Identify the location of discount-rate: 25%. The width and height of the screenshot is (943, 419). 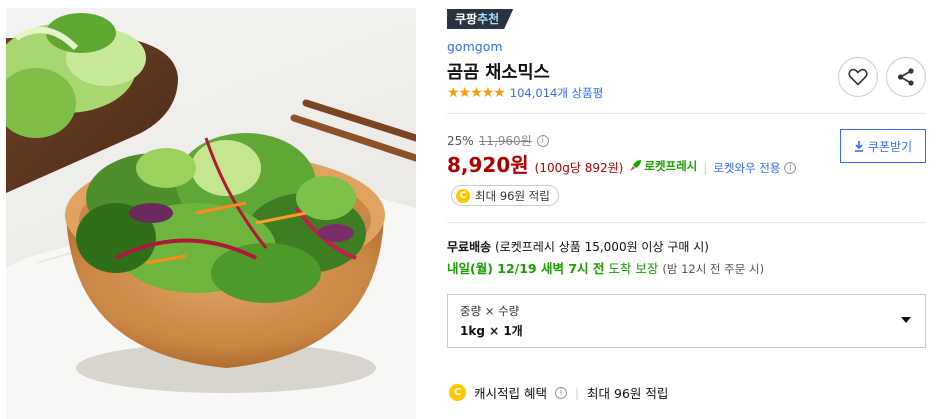
(460, 140).